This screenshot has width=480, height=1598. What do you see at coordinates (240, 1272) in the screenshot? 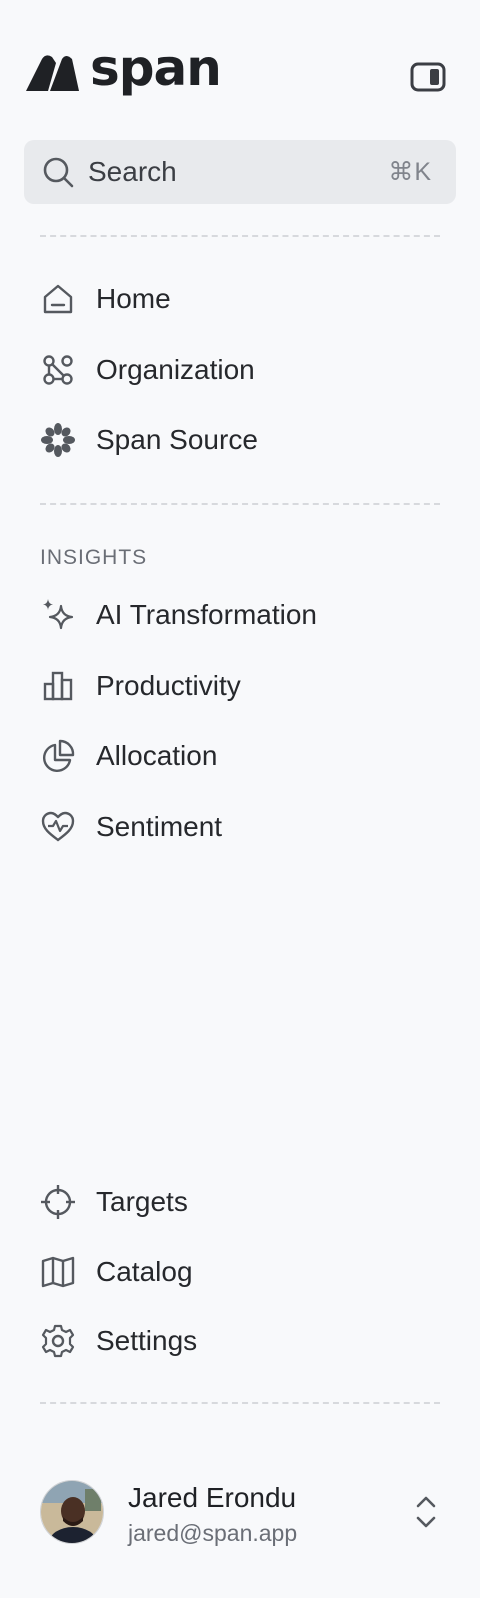
I see `nav-item-catalog: Catalog` at bounding box center [240, 1272].